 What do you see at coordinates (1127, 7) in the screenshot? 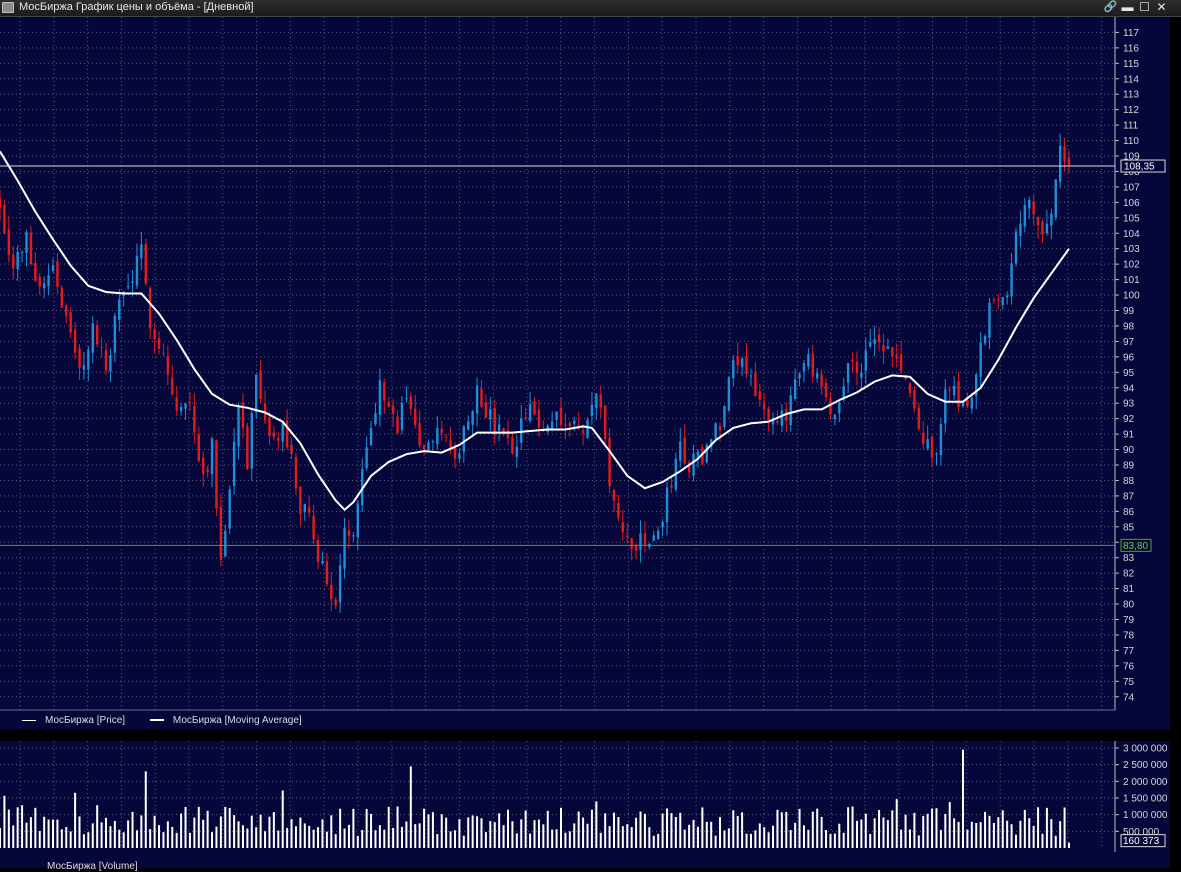
I see `minimize-button: ▬` at bounding box center [1127, 7].